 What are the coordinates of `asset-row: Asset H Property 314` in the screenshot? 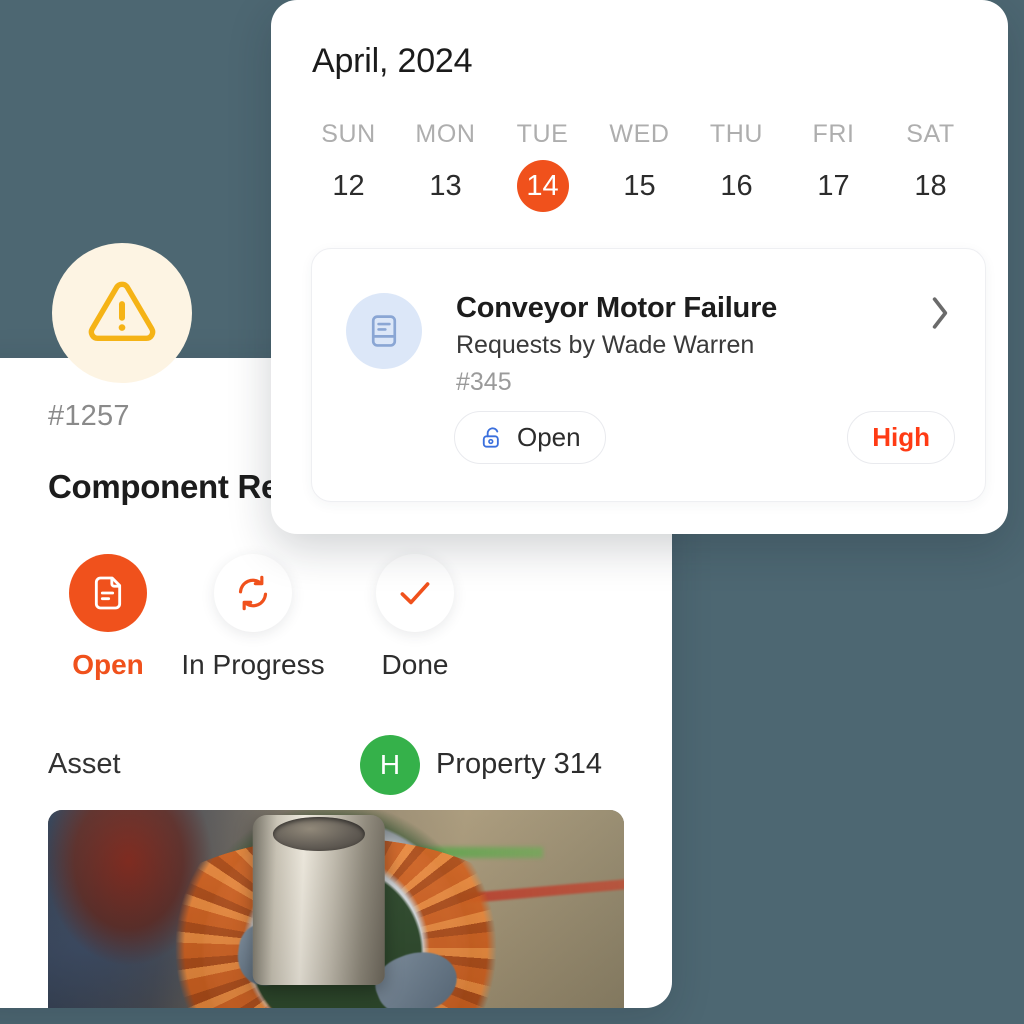 It's located at (336, 764).